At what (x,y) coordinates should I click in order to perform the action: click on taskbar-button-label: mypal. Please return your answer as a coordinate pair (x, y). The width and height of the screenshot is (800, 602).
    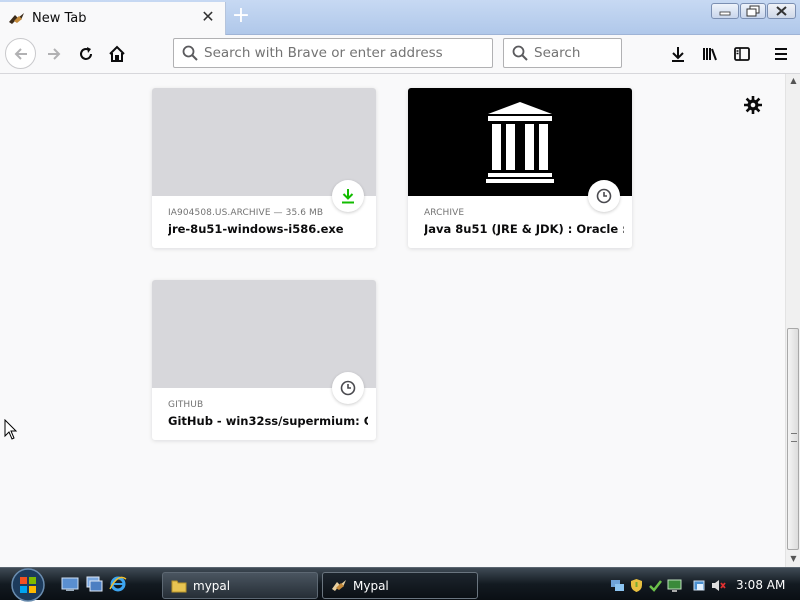
    Looking at the image, I should click on (212, 585).